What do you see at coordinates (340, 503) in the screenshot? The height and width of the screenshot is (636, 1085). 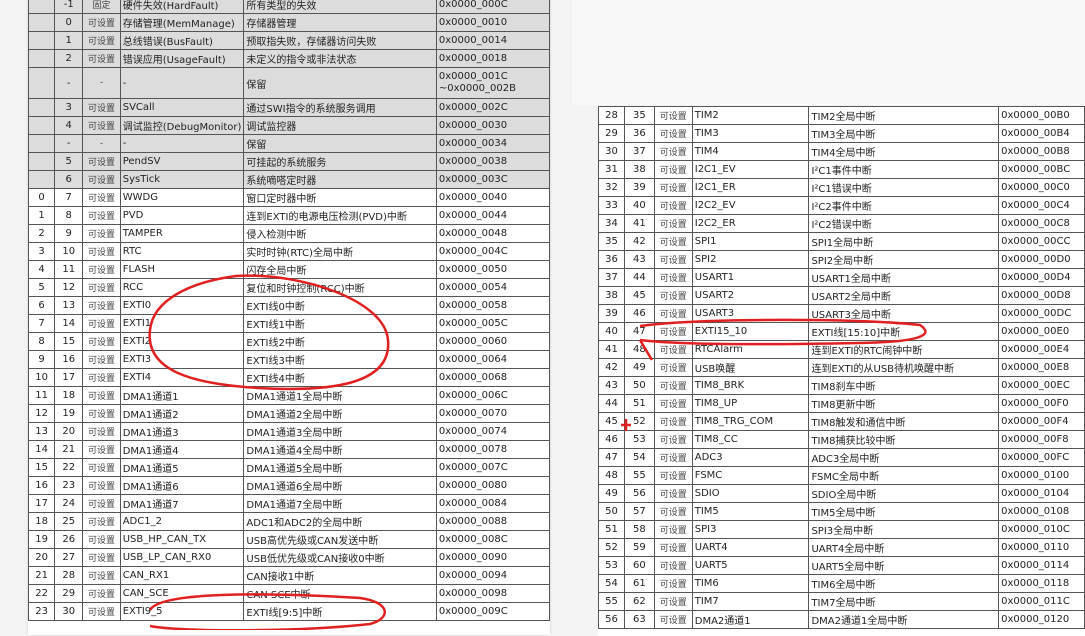 I see `table-cell: DMA1通道7全局中断` at bounding box center [340, 503].